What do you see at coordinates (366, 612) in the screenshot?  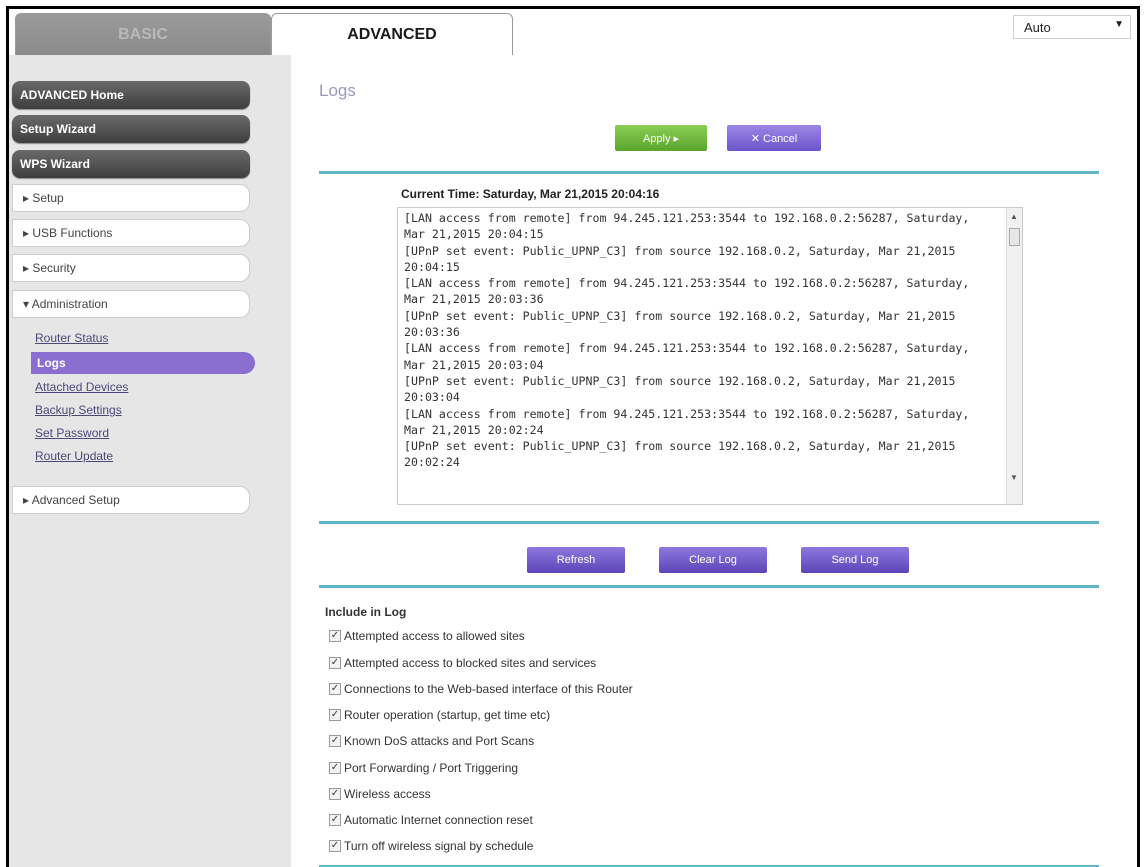 I see `include-in-log-title: Include in Log` at bounding box center [366, 612].